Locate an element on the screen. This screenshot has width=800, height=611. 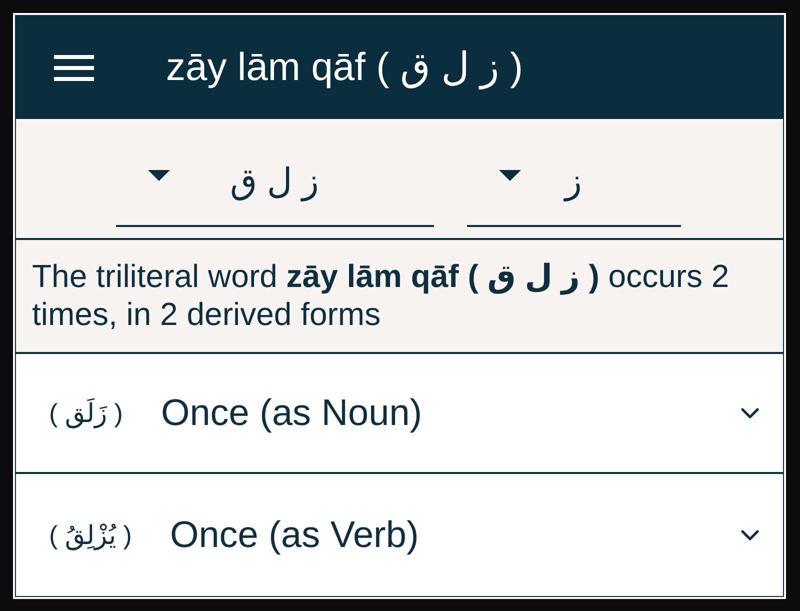
dropdown: ز is located at coordinates (574, 188).